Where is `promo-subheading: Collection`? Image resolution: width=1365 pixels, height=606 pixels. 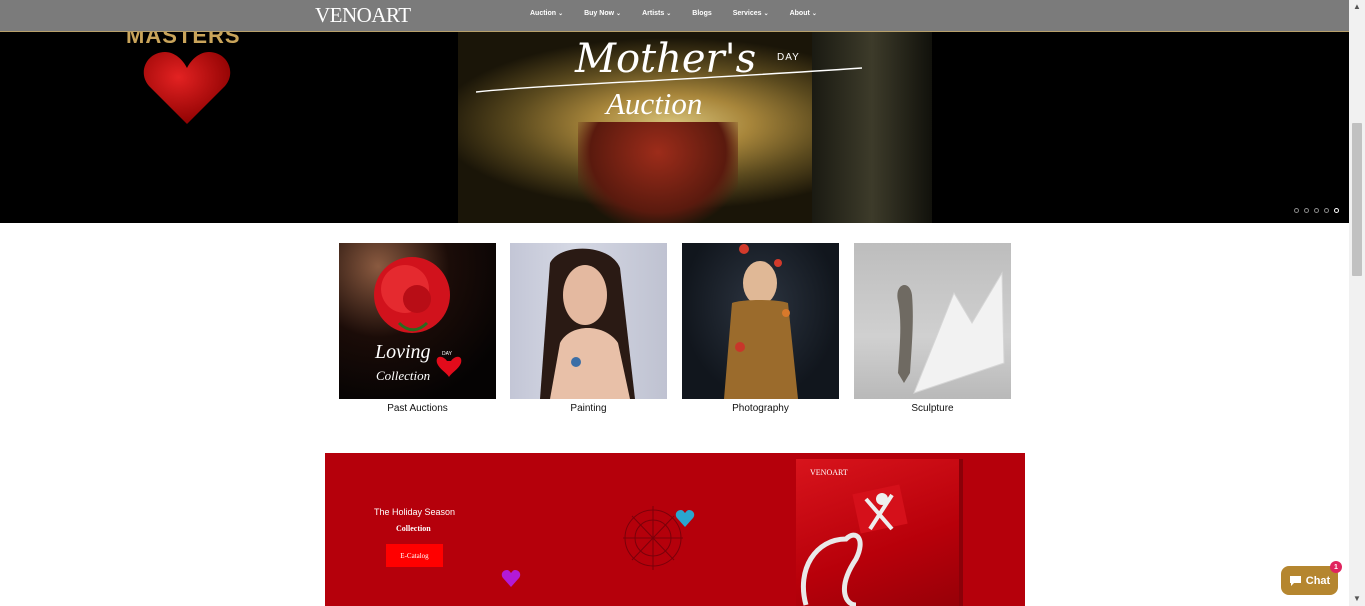
promo-subheading: Collection is located at coordinates (413, 528).